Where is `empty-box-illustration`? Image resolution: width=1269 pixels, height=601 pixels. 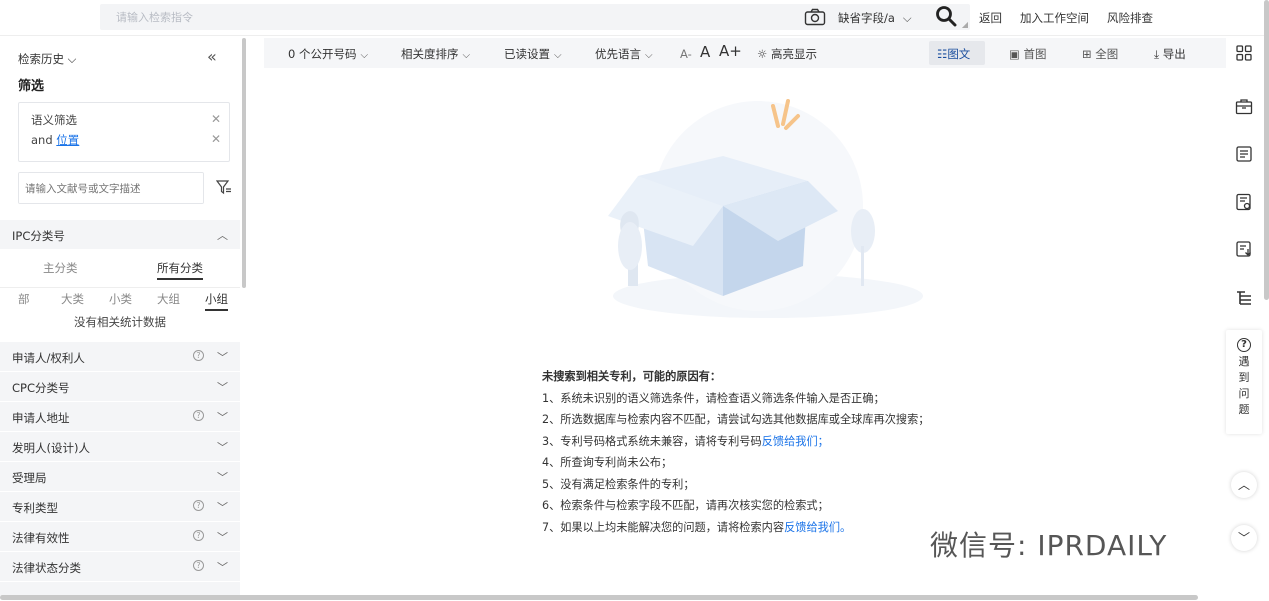
empty-box-illustration is located at coordinates (763, 210).